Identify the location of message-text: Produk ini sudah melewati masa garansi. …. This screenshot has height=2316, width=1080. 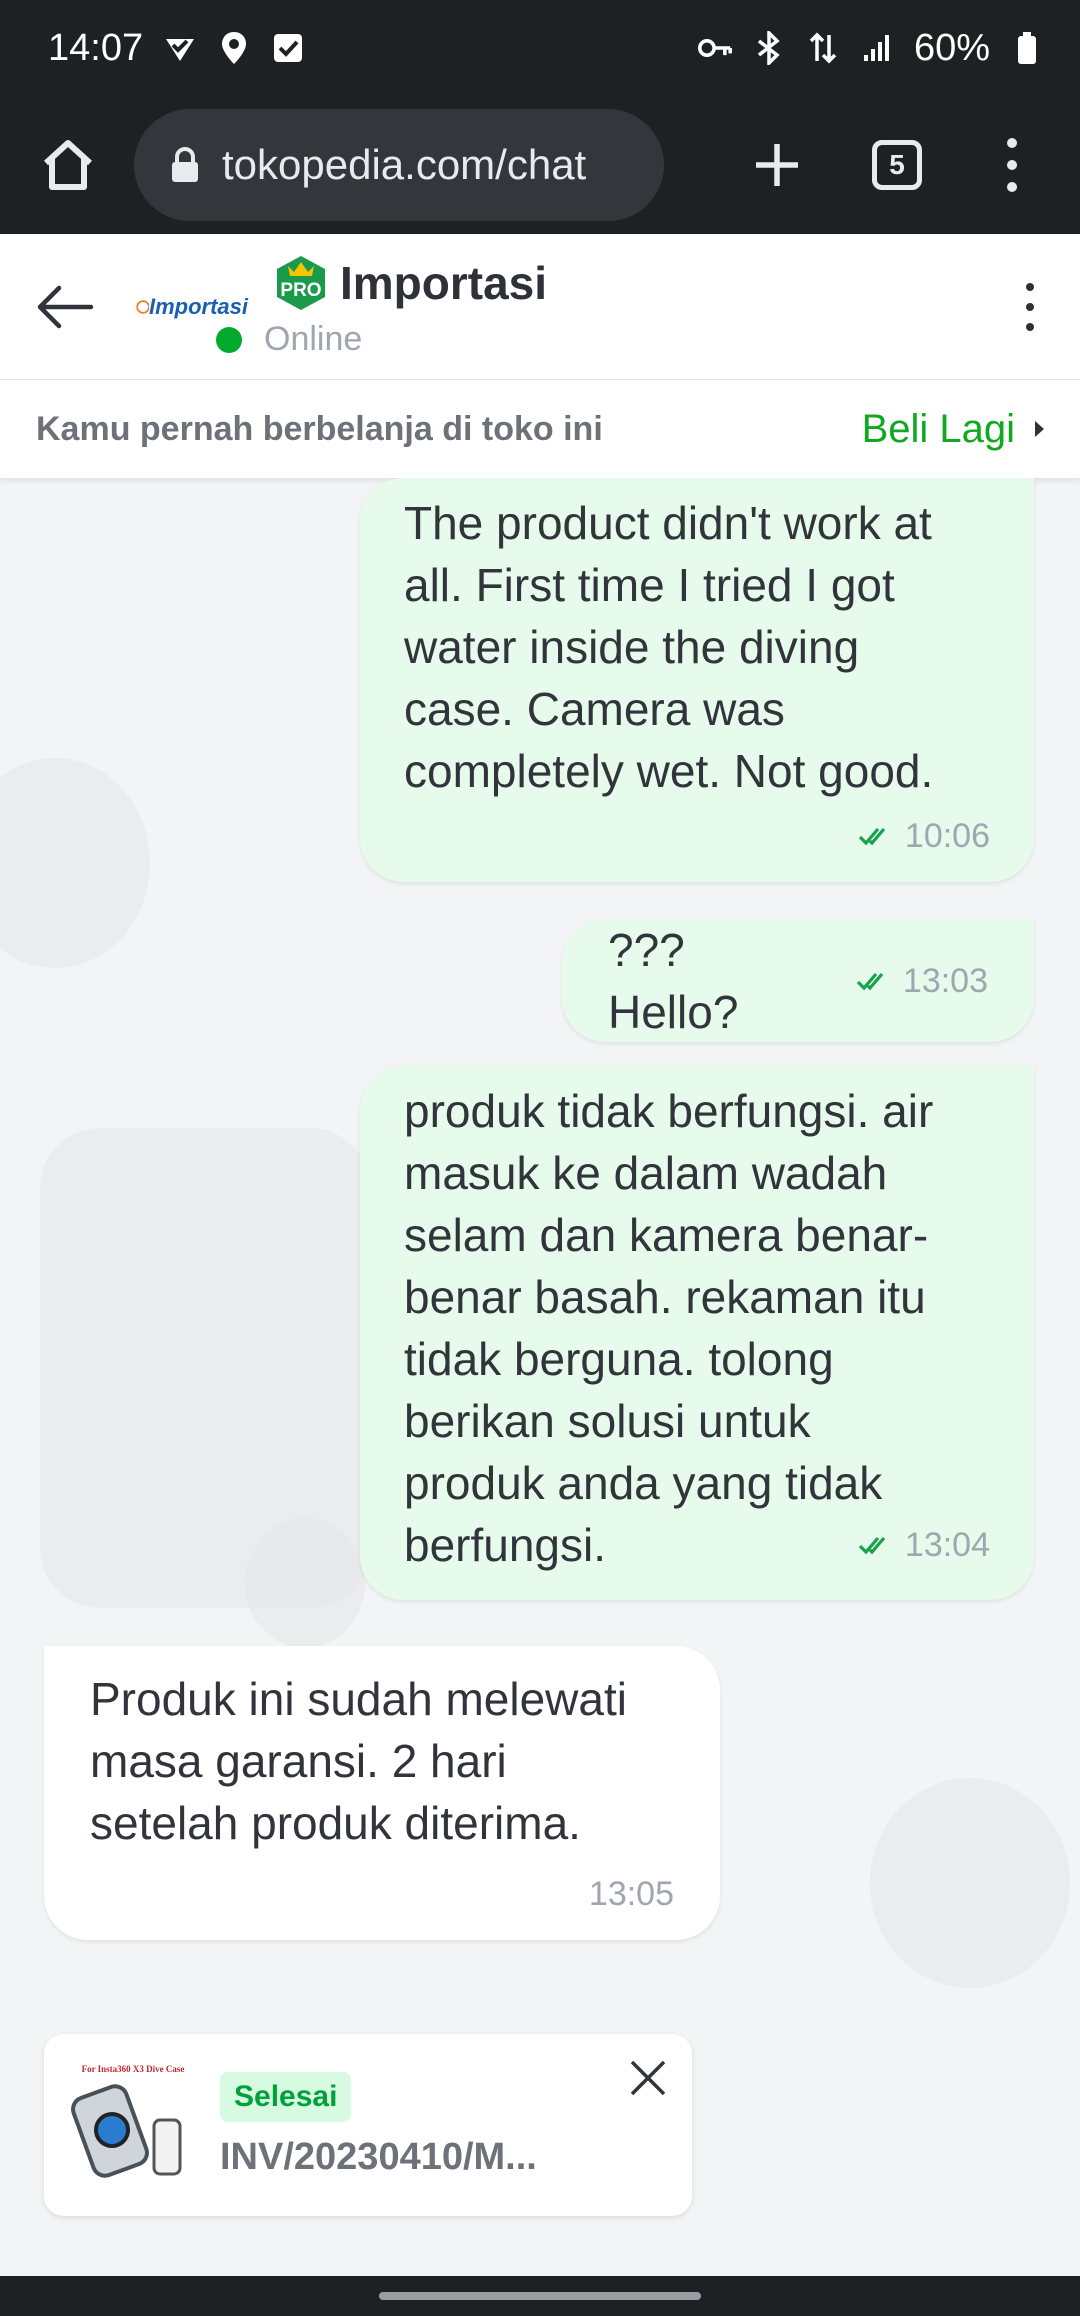
(382, 1761).